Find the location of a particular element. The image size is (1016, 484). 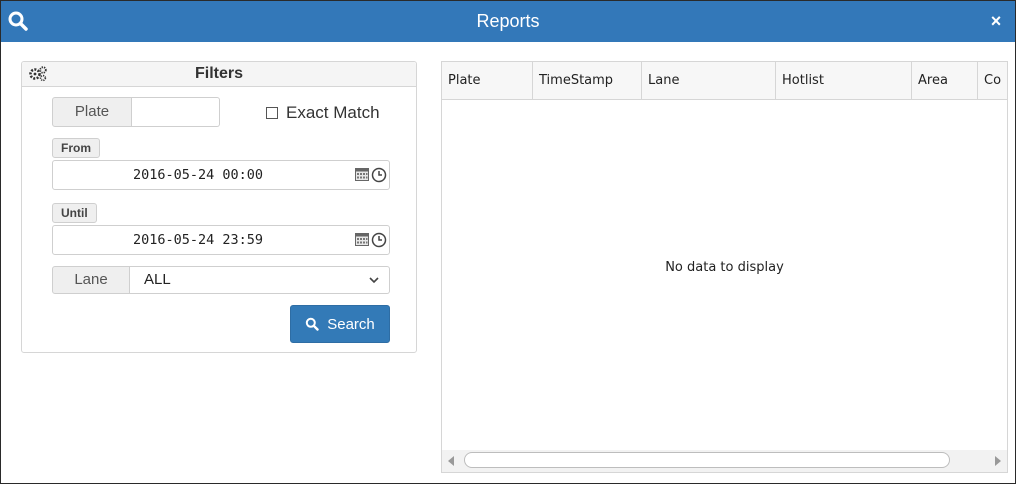

lane-label: Lane is located at coordinates (91, 280).